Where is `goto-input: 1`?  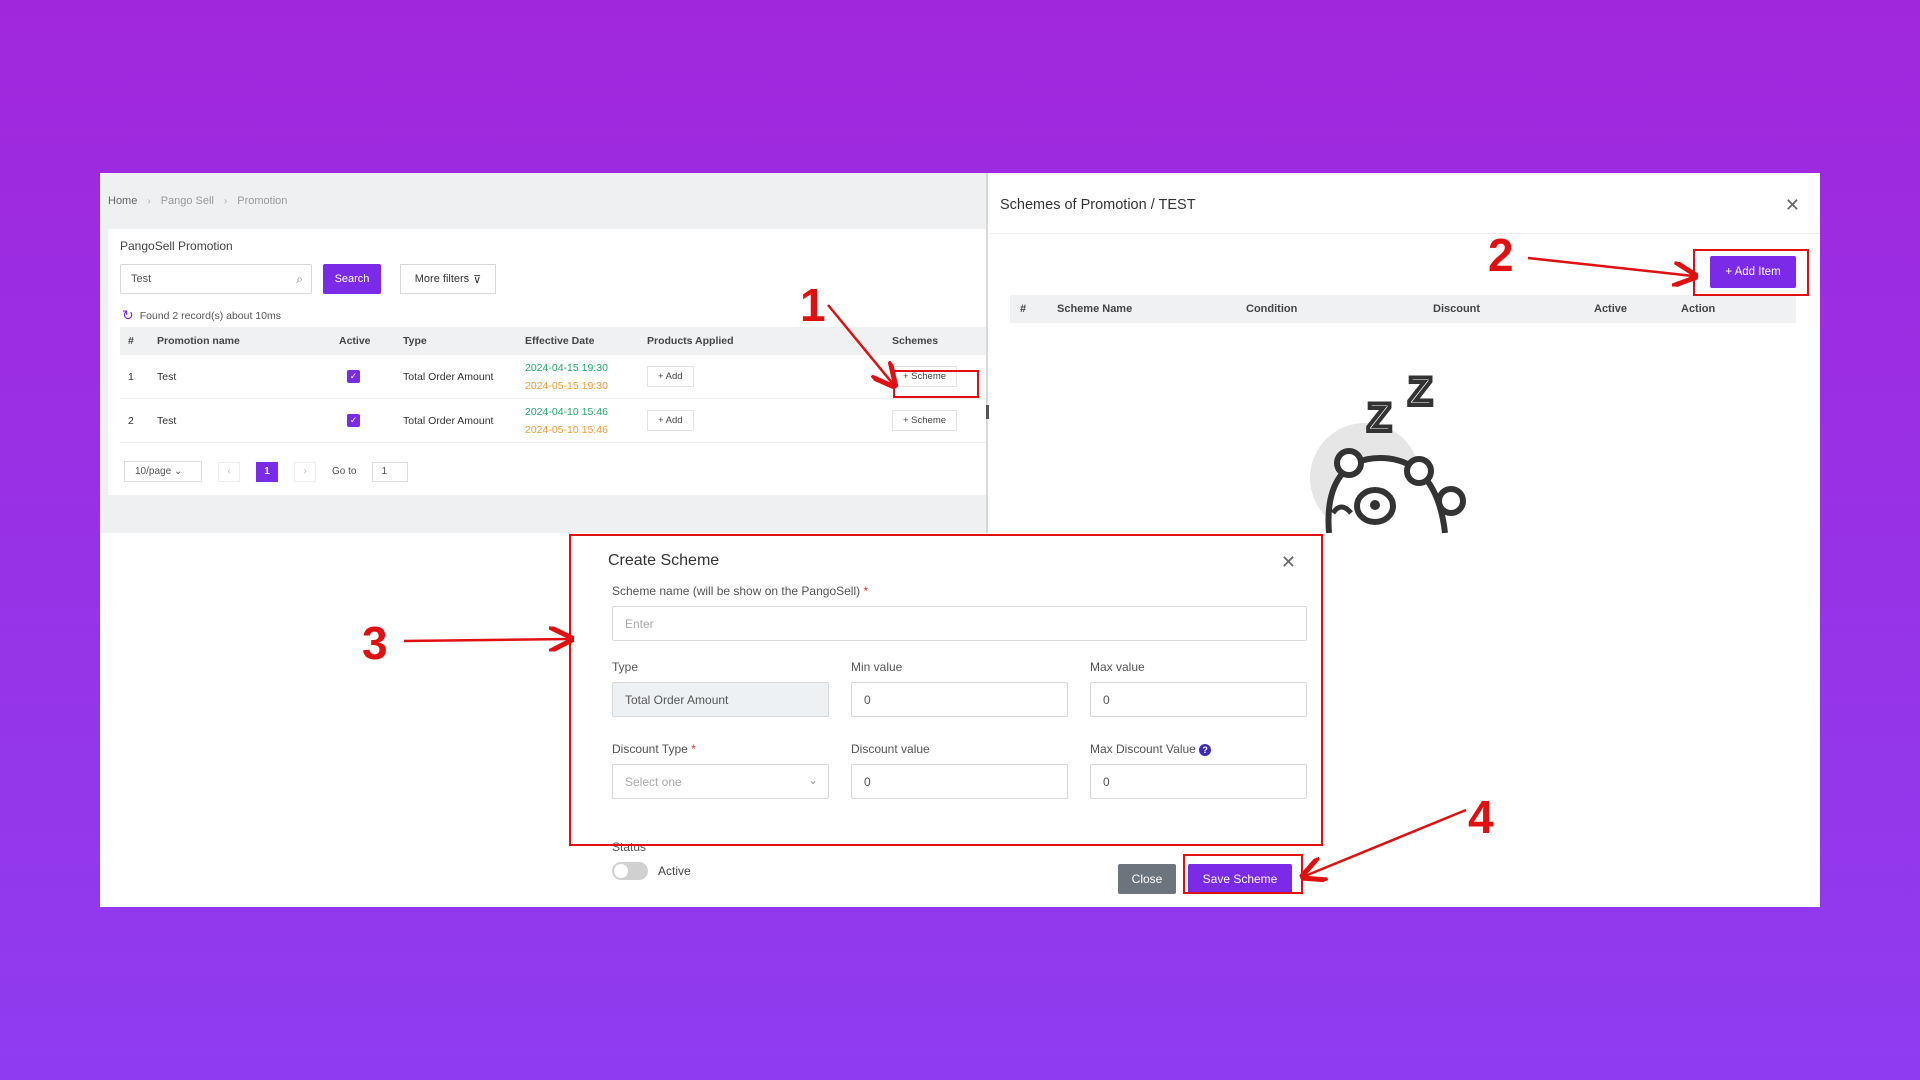 goto-input: 1 is located at coordinates (390, 471).